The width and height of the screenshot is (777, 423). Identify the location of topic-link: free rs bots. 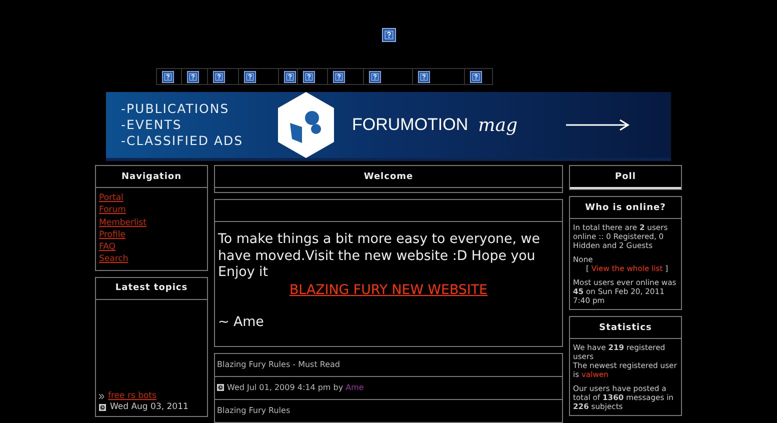
(132, 396).